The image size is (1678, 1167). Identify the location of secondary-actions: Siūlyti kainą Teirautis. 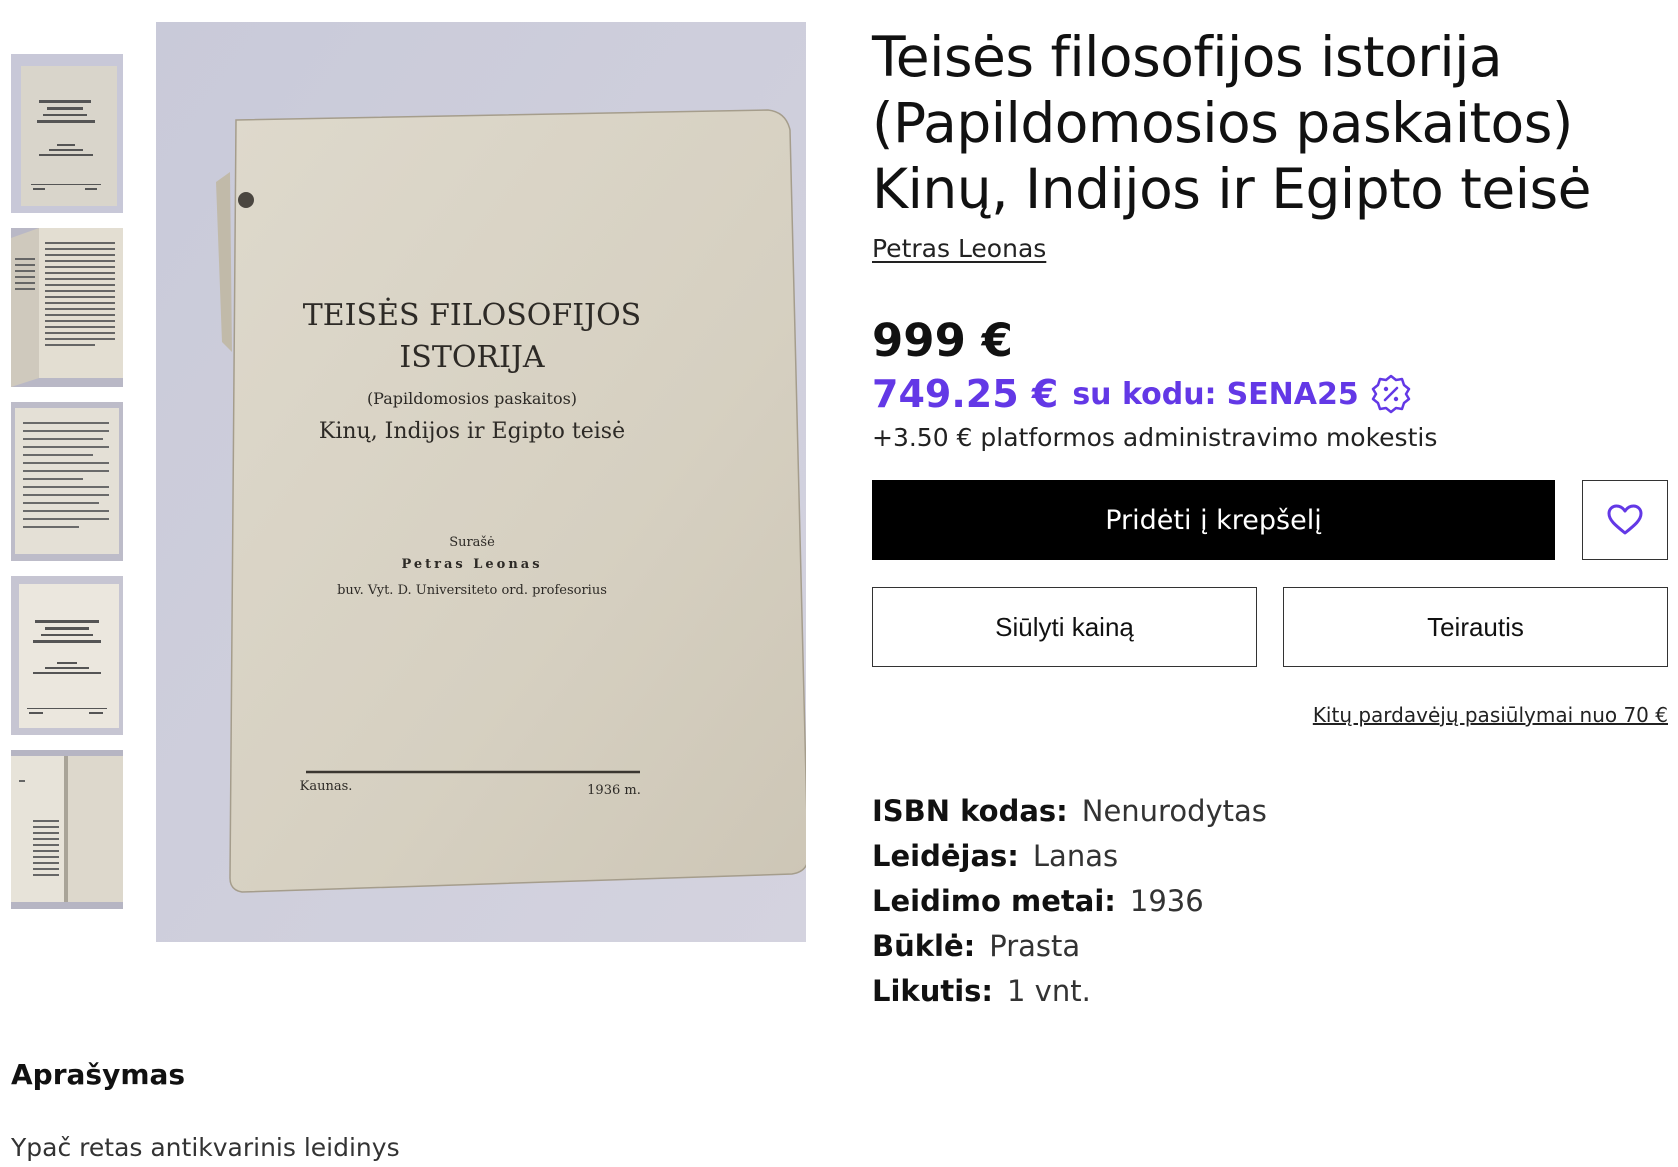
(1270, 627).